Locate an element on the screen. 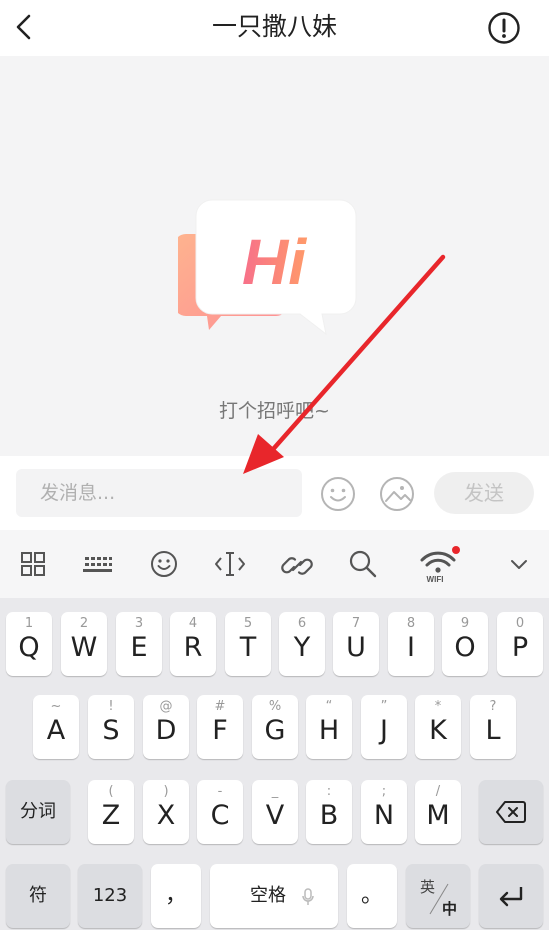 The width and height of the screenshot is (549, 930). key-s: ! S is located at coordinates (111, 727).